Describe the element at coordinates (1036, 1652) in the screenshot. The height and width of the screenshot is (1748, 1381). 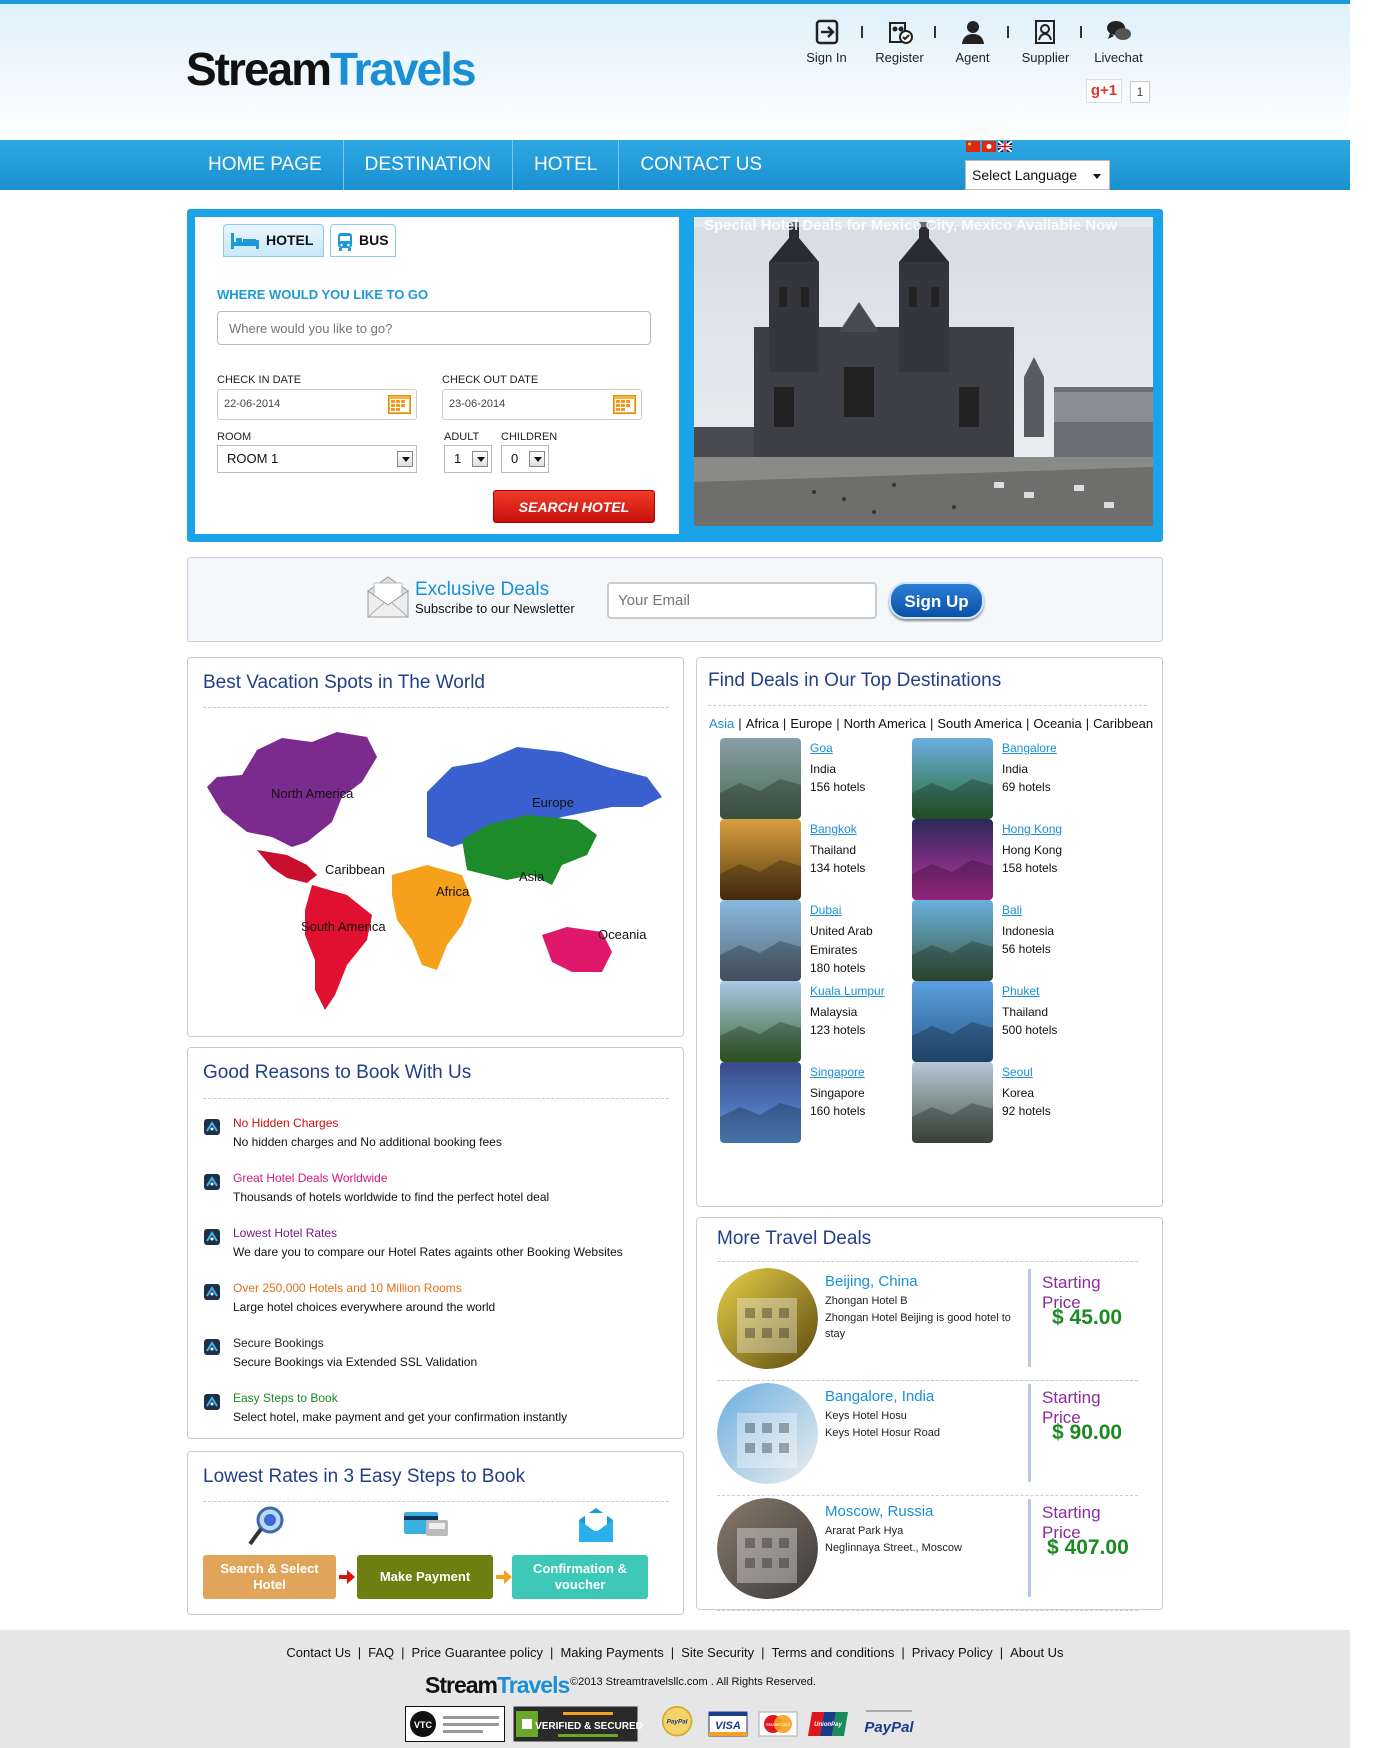
I see `footer-link-about-us: About Us` at that location.